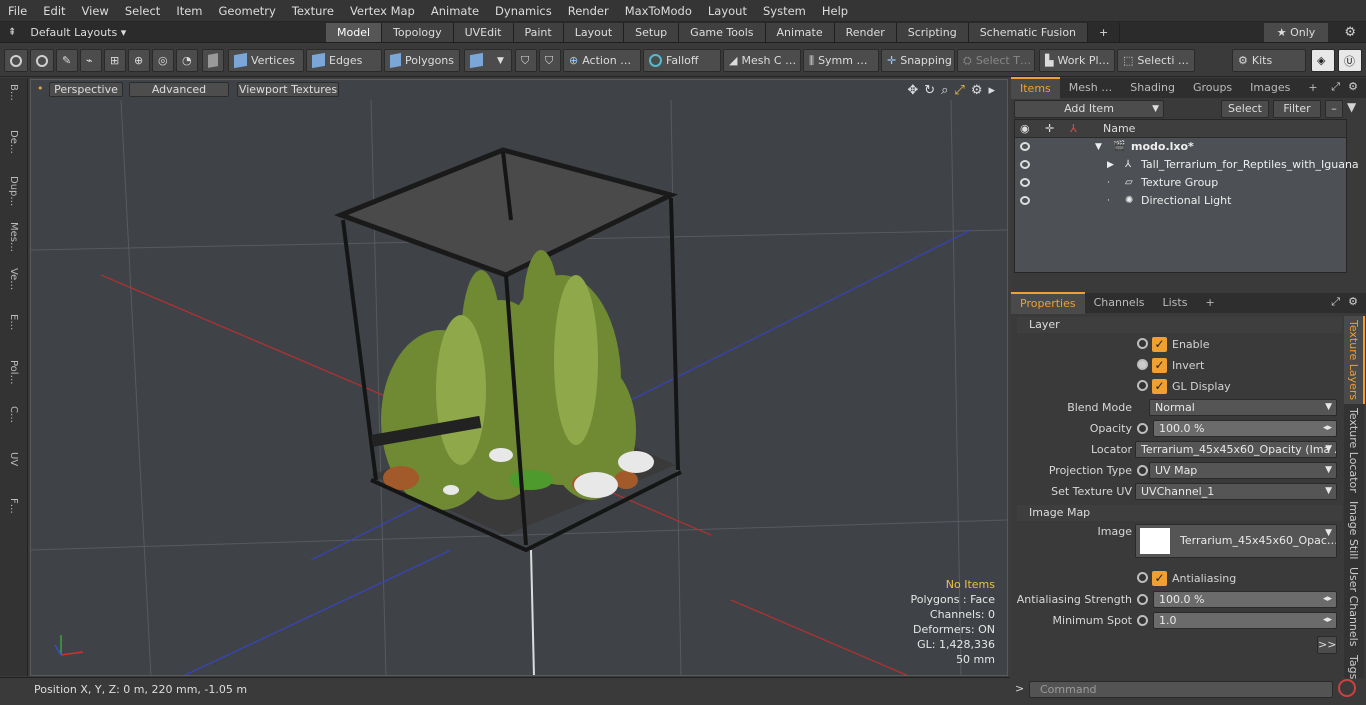 Image resolution: width=1366 pixels, height=705 pixels. What do you see at coordinates (1270, 88) in the screenshot?
I see `items-tab-images: Images` at bounding box center [1270, 88].